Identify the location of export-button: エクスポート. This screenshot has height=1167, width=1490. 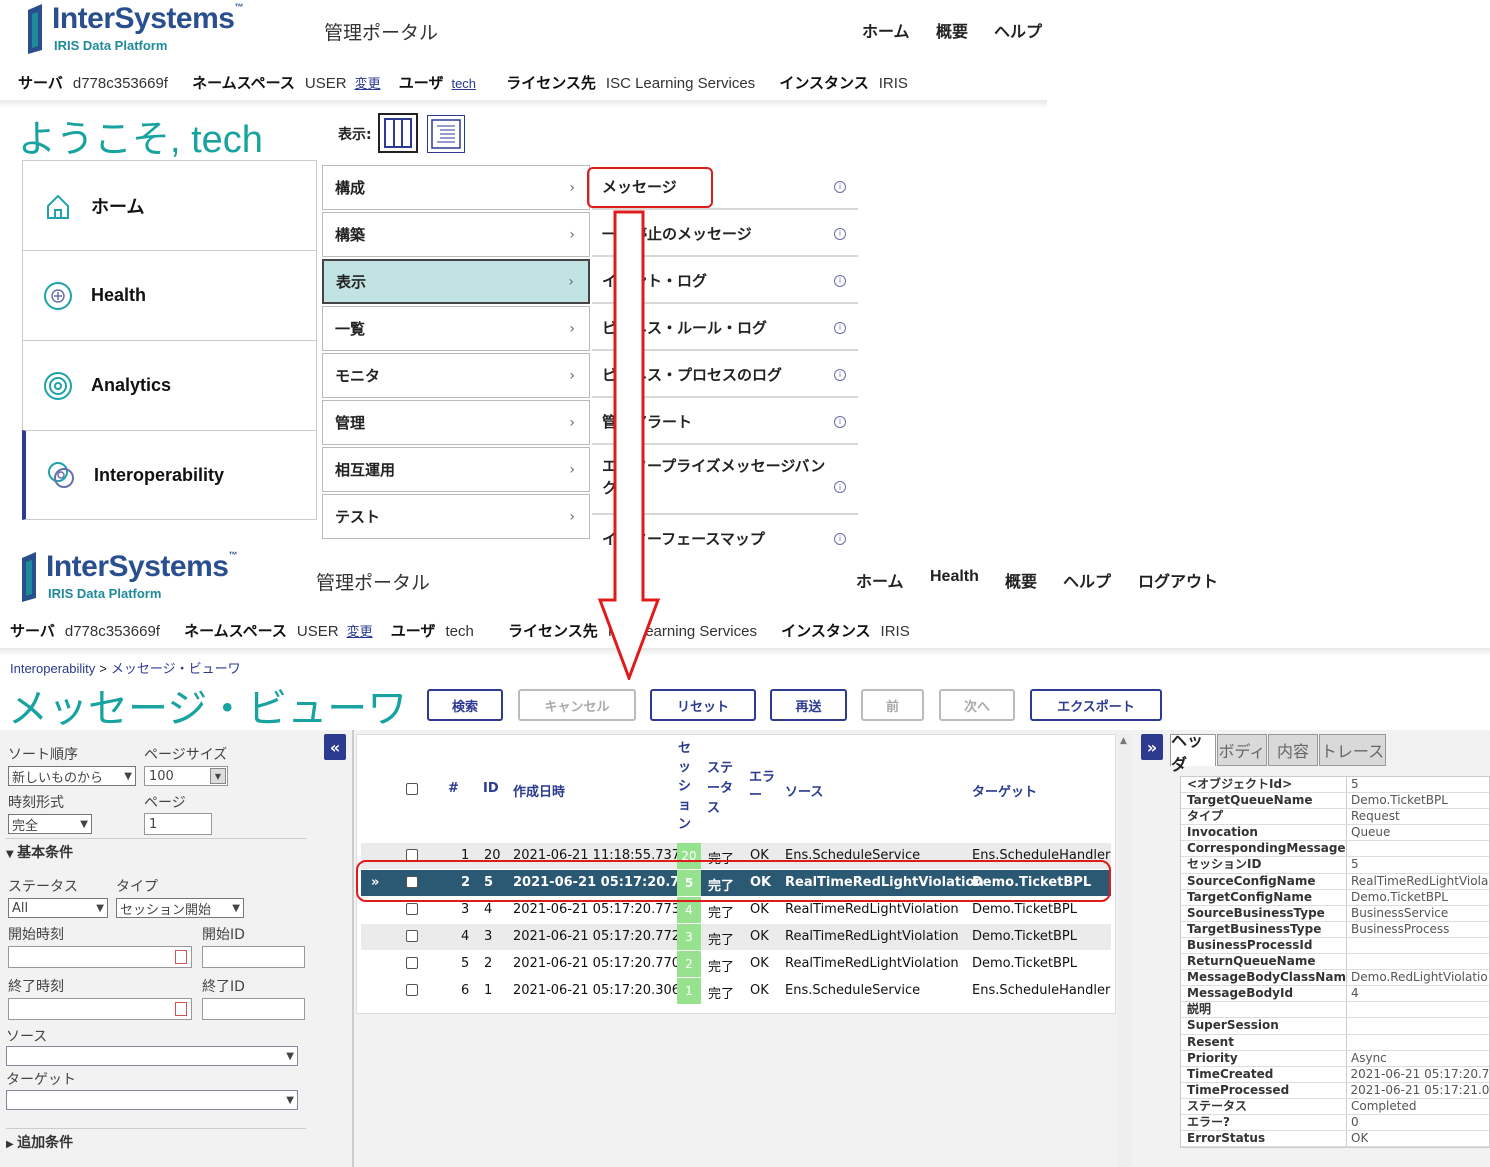
(1096, 705).